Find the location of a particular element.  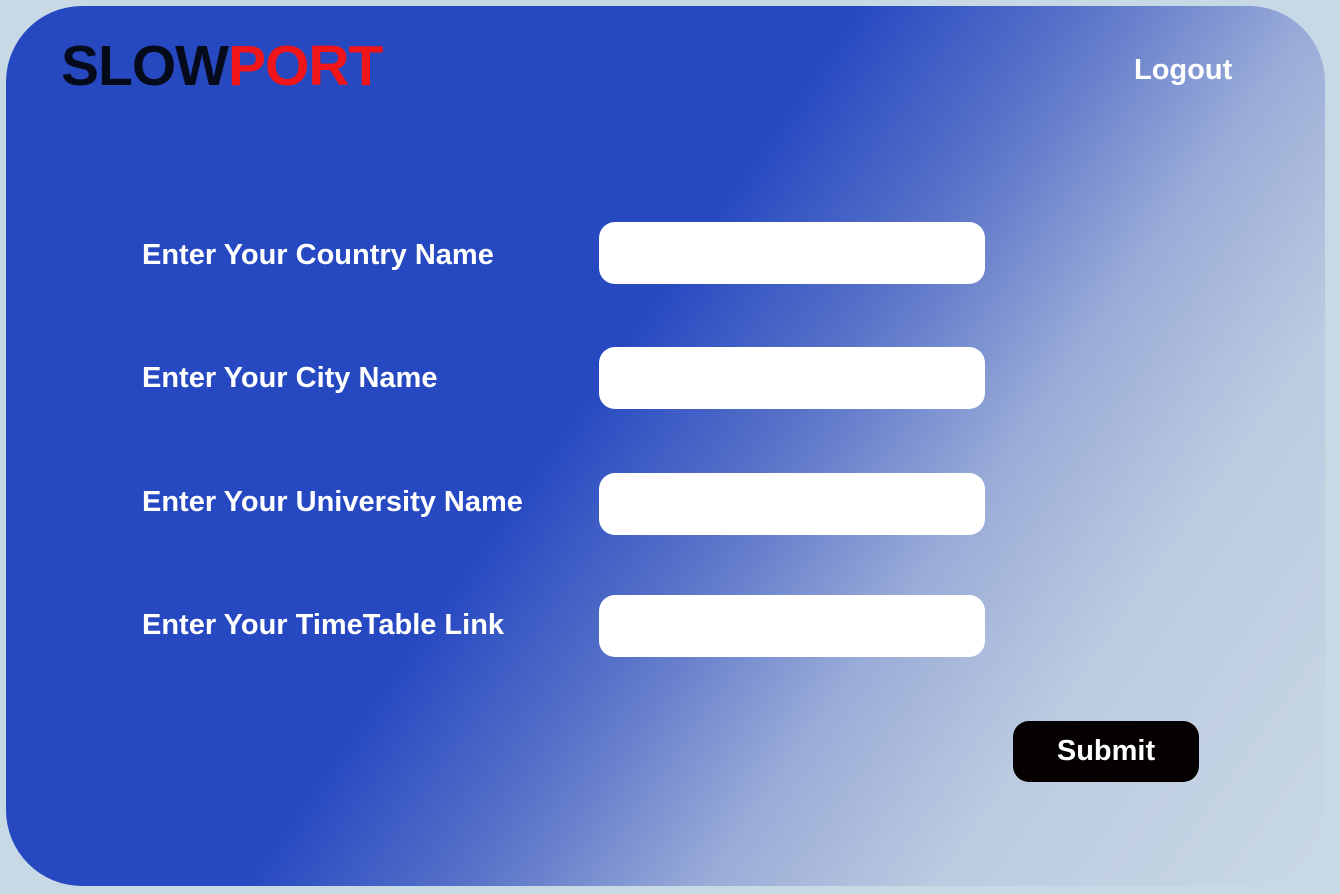

country-name-label: Enter Your Country Name is located at coordinates (318, 255).